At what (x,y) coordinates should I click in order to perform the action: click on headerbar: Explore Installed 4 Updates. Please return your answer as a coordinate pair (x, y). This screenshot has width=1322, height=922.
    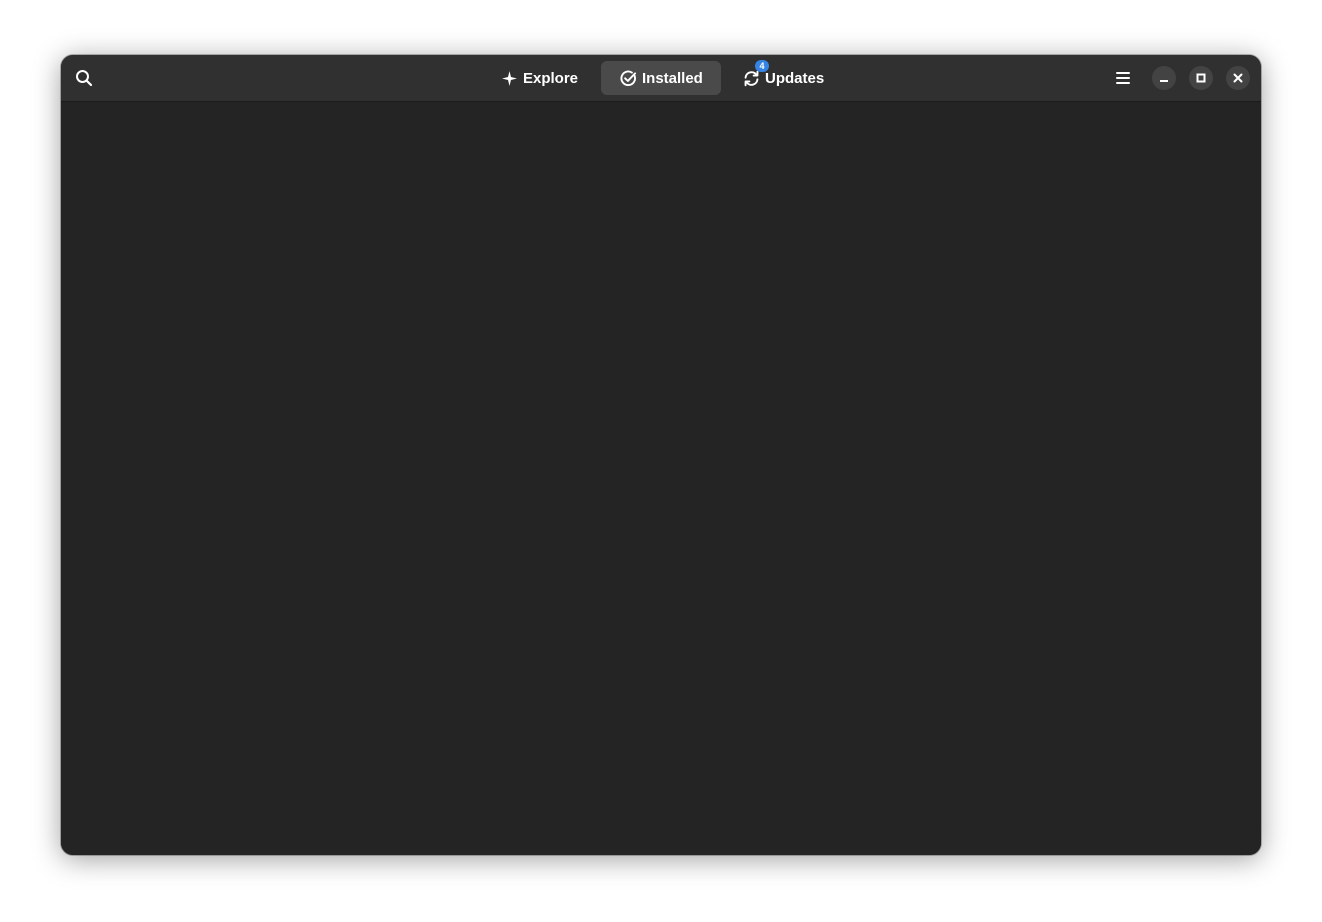
    Looking at the image, I should click on (661, 78).